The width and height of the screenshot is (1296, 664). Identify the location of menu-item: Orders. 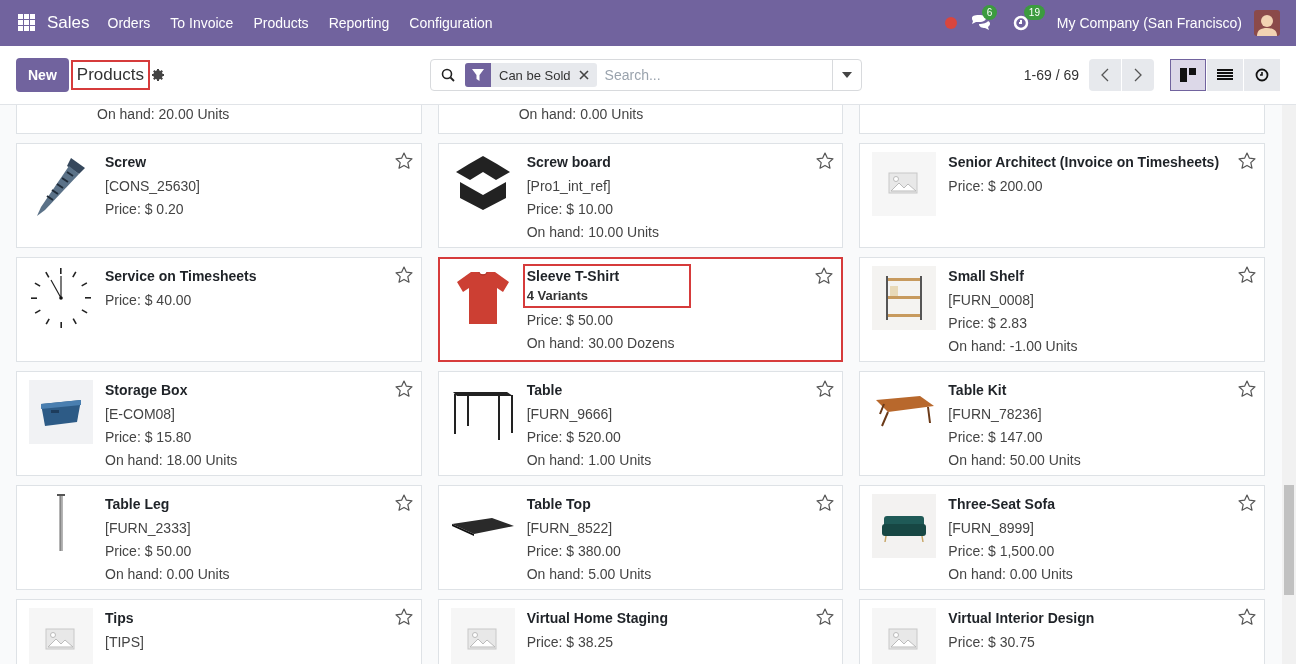
(129, 23).